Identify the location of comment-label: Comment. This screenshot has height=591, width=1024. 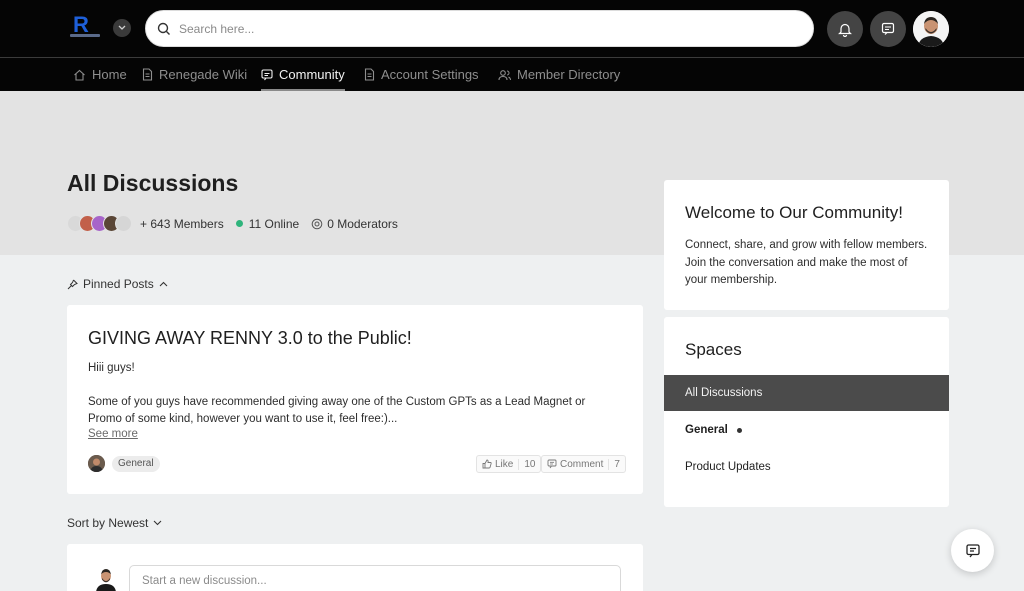
(582, 464).